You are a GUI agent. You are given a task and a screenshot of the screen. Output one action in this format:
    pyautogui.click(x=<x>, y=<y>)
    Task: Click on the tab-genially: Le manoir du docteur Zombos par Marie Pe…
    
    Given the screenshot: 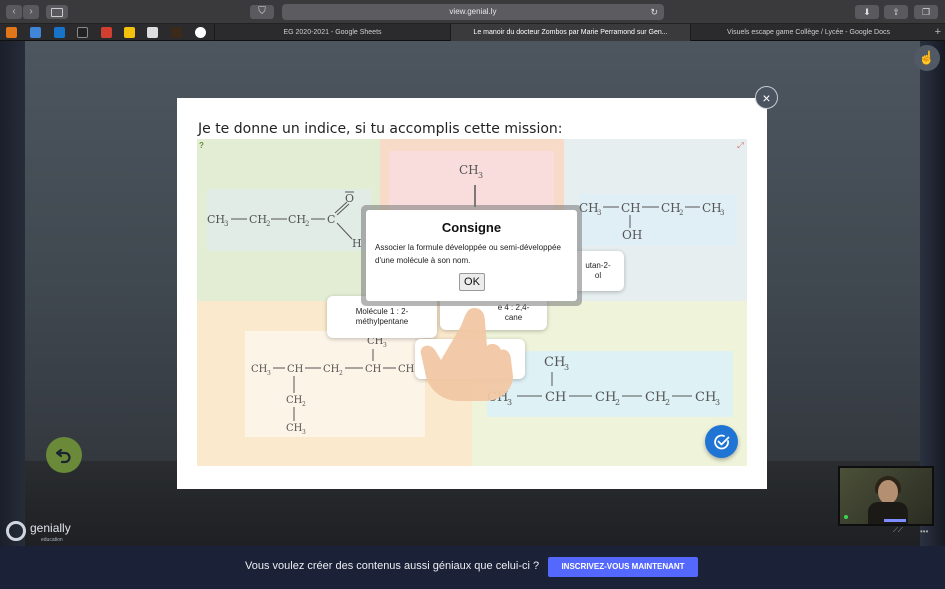 What is the action you would take?
    pyautogui.click(x=570, y=32)
    